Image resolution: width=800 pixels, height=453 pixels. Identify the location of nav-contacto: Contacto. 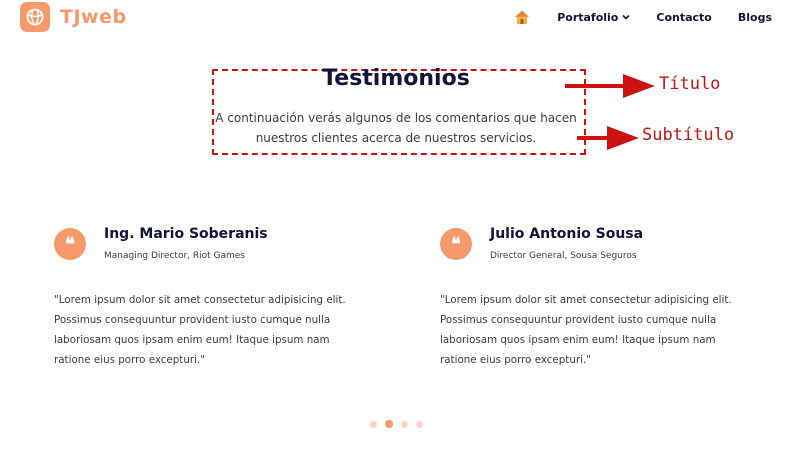
(683, 17).